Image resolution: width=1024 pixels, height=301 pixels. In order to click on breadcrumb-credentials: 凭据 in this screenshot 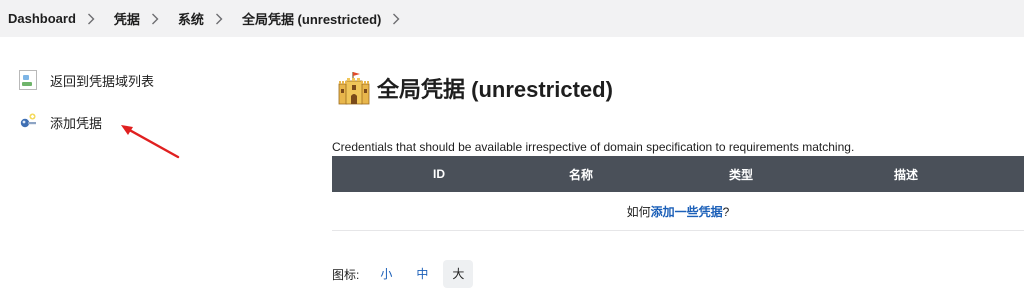, I will do `click(123, 18)`.